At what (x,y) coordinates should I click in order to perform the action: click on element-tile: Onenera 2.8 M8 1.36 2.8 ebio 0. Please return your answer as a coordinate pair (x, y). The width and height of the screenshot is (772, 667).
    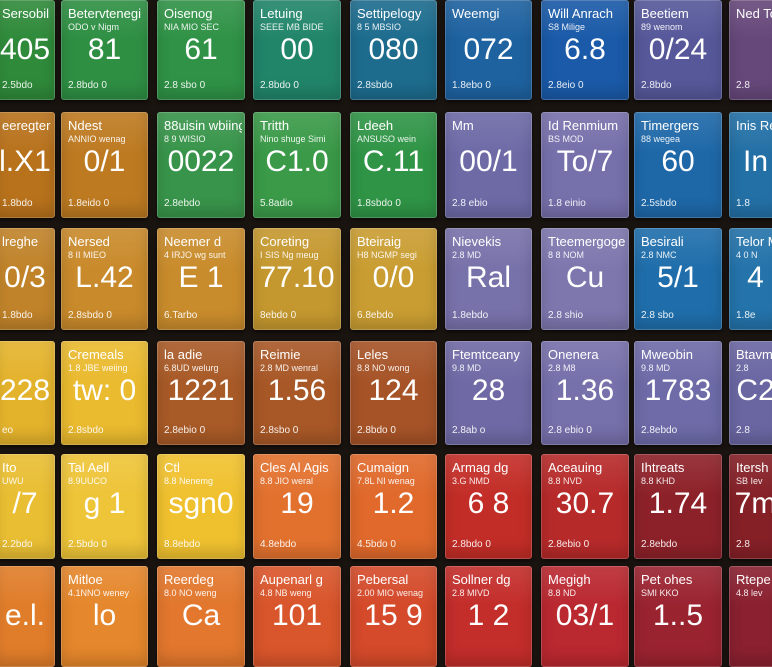
    Looking at the image, I should click on (585, 393).